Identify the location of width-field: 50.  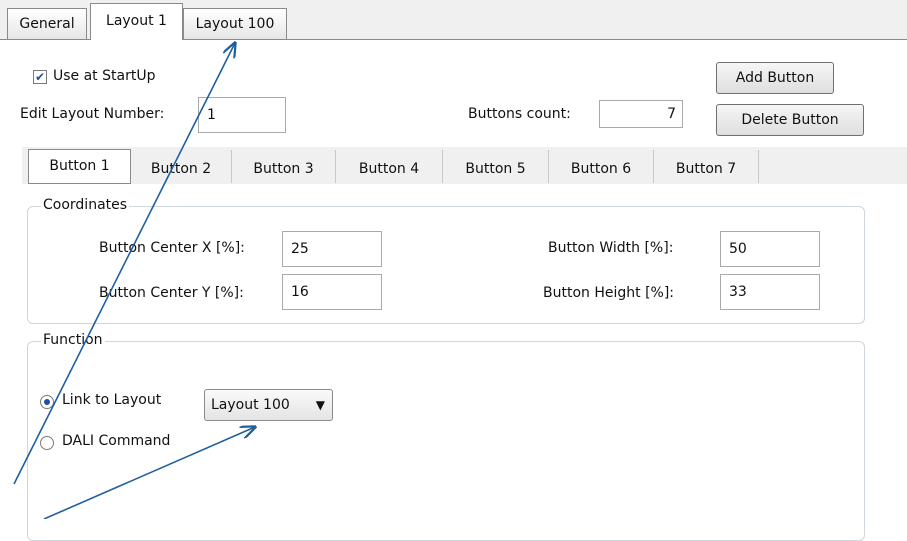
(770, 249).